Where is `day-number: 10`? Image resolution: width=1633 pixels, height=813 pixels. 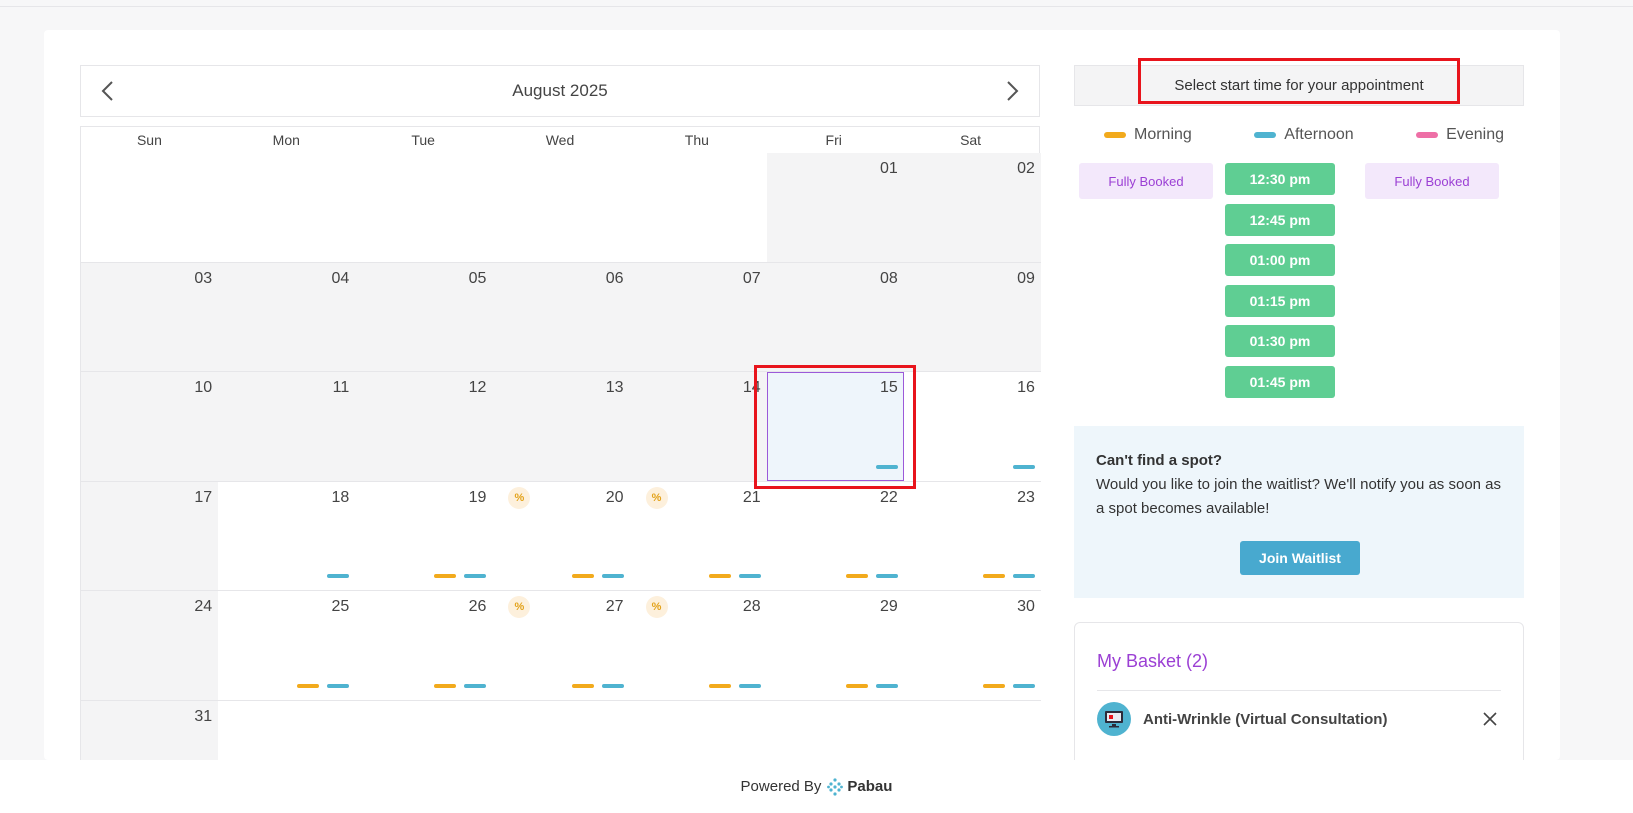
day-number: 10 is located at coordinates (203, 387).